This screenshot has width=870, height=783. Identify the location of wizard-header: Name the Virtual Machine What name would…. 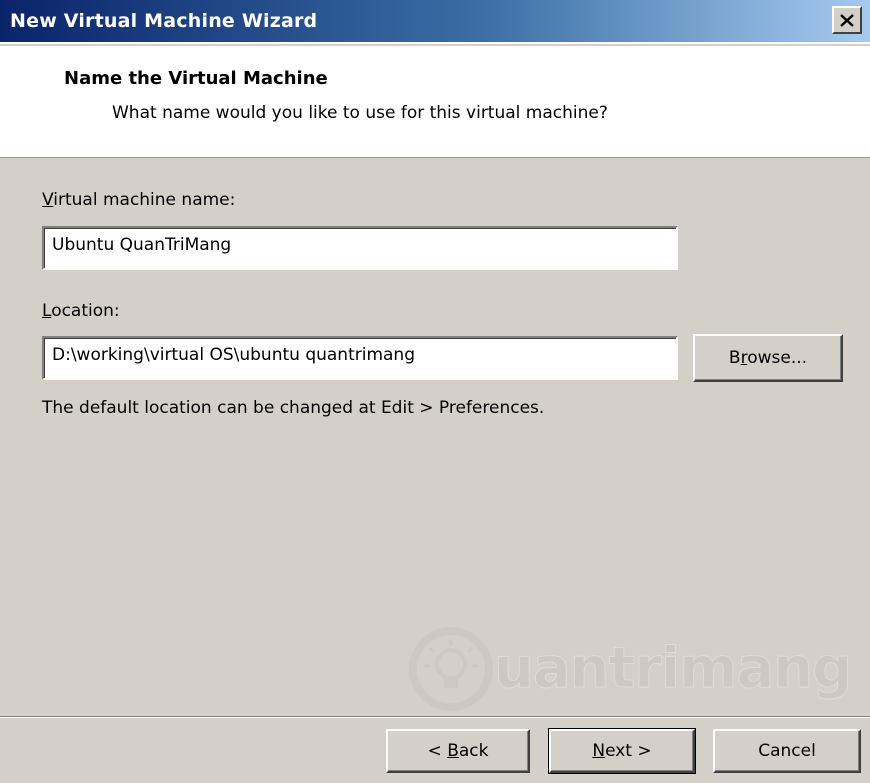
(435, 102).